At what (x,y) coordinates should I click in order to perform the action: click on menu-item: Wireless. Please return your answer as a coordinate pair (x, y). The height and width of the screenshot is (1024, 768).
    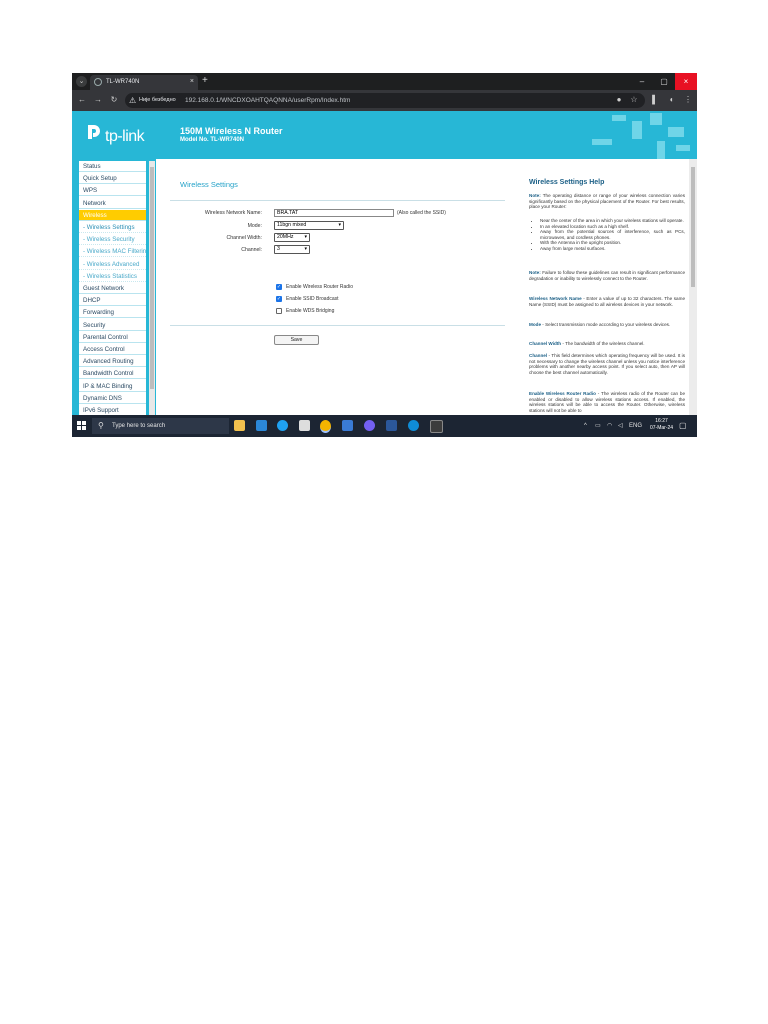
    Looking at the image, I should click on (112, 215).